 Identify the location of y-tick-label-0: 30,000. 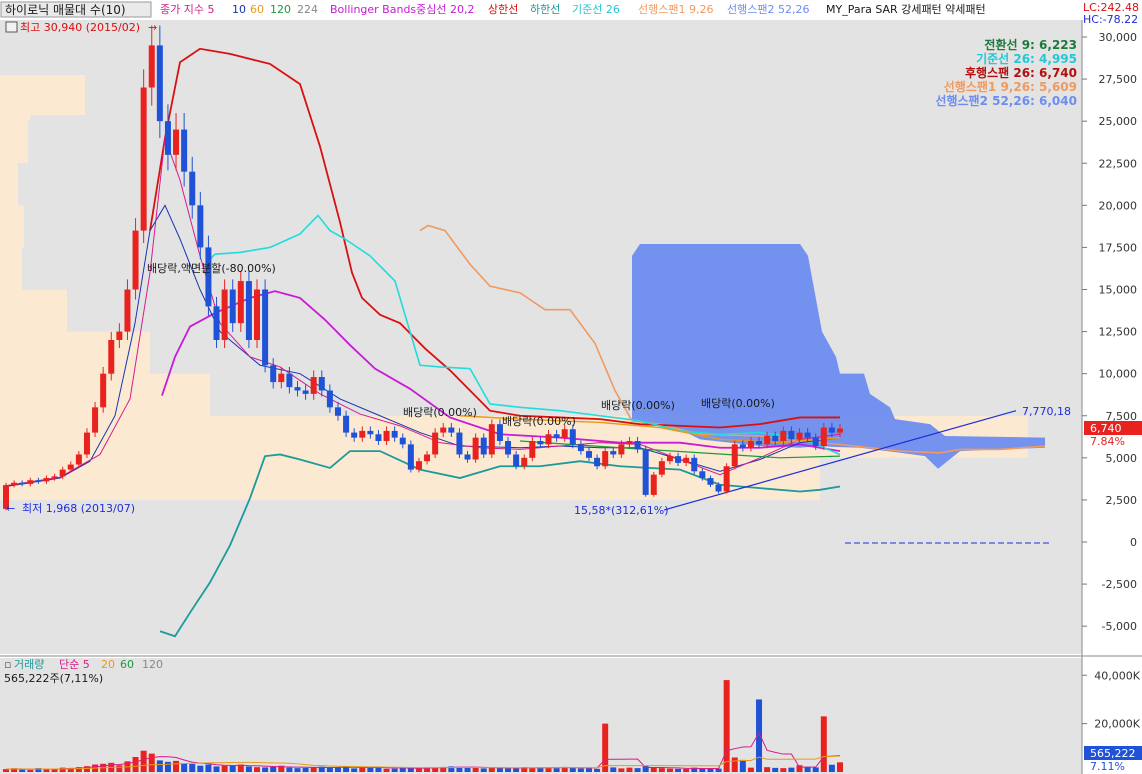
(1118, 37).